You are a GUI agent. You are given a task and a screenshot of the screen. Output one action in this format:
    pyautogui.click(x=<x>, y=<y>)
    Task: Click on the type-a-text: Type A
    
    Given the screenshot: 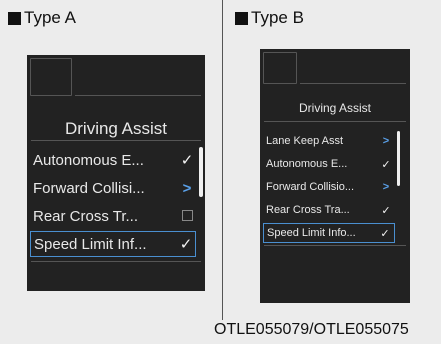 What is the action you would take?
    pyautogui.click(x=50, y=17)
    